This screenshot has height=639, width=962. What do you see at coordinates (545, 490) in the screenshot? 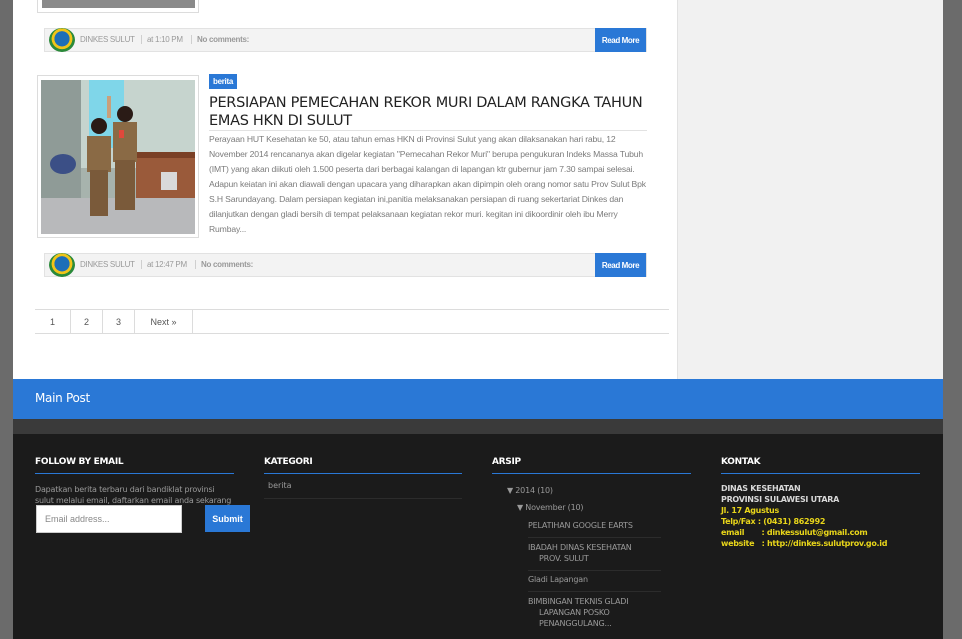
I see `arsip-year-count: (10)` at bounding box center [545, 490].